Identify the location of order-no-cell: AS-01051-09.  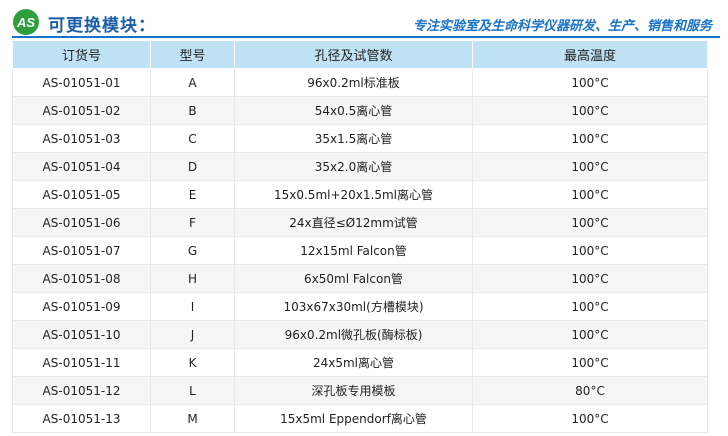
(81, 306).